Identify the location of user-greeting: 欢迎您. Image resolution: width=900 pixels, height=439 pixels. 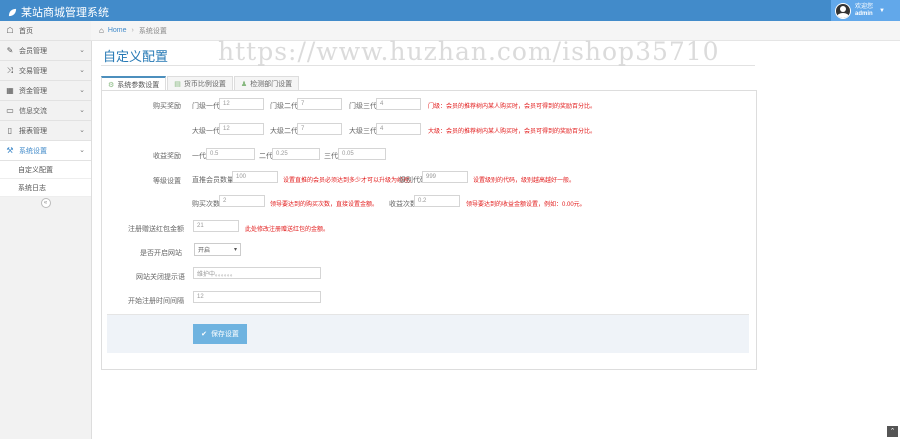
(864, 6).